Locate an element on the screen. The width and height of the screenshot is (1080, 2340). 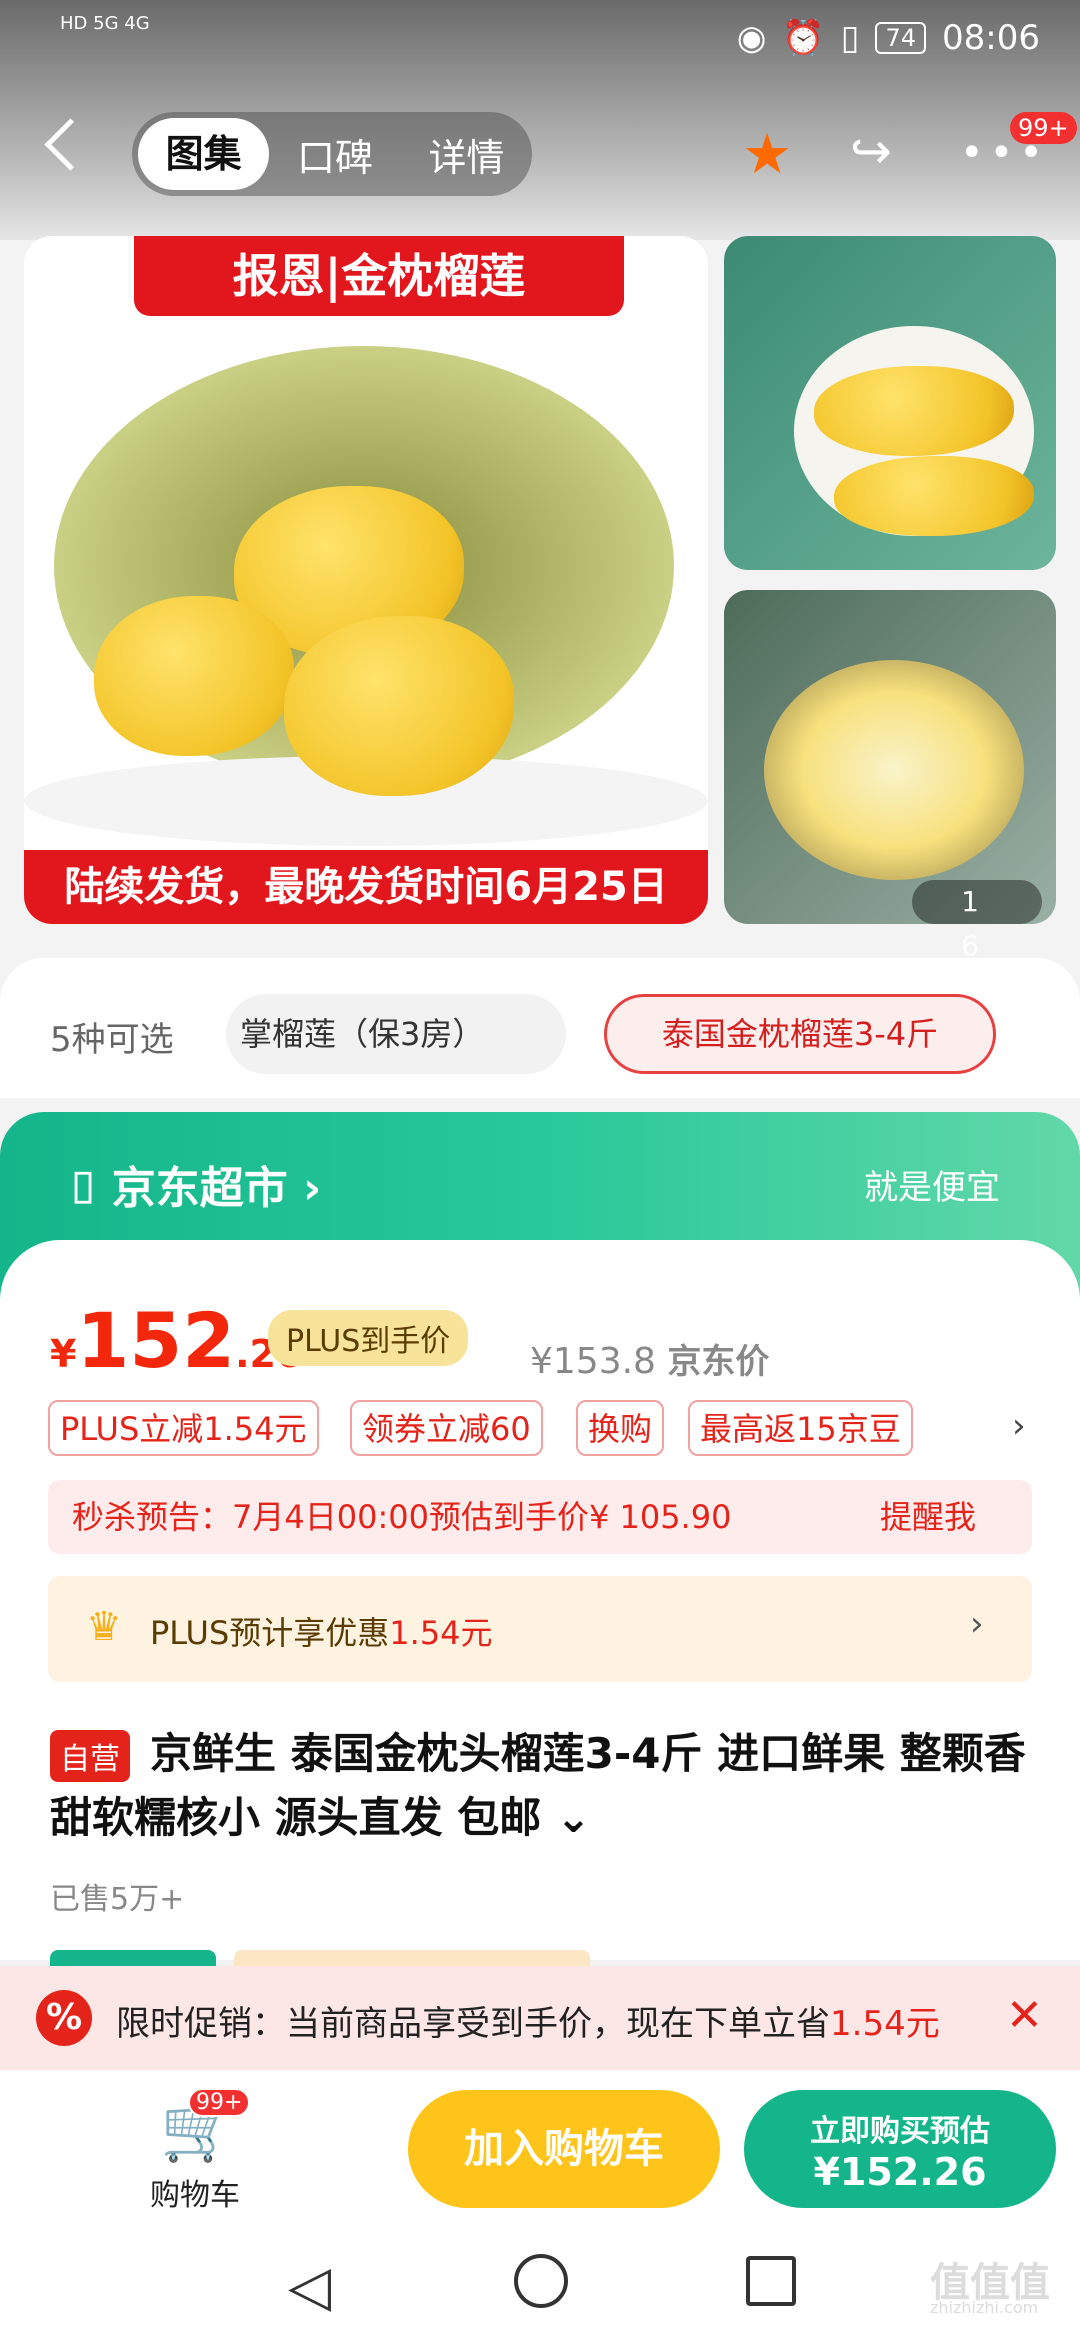
tab-details: 详情 is located at coordinates (466, 154).